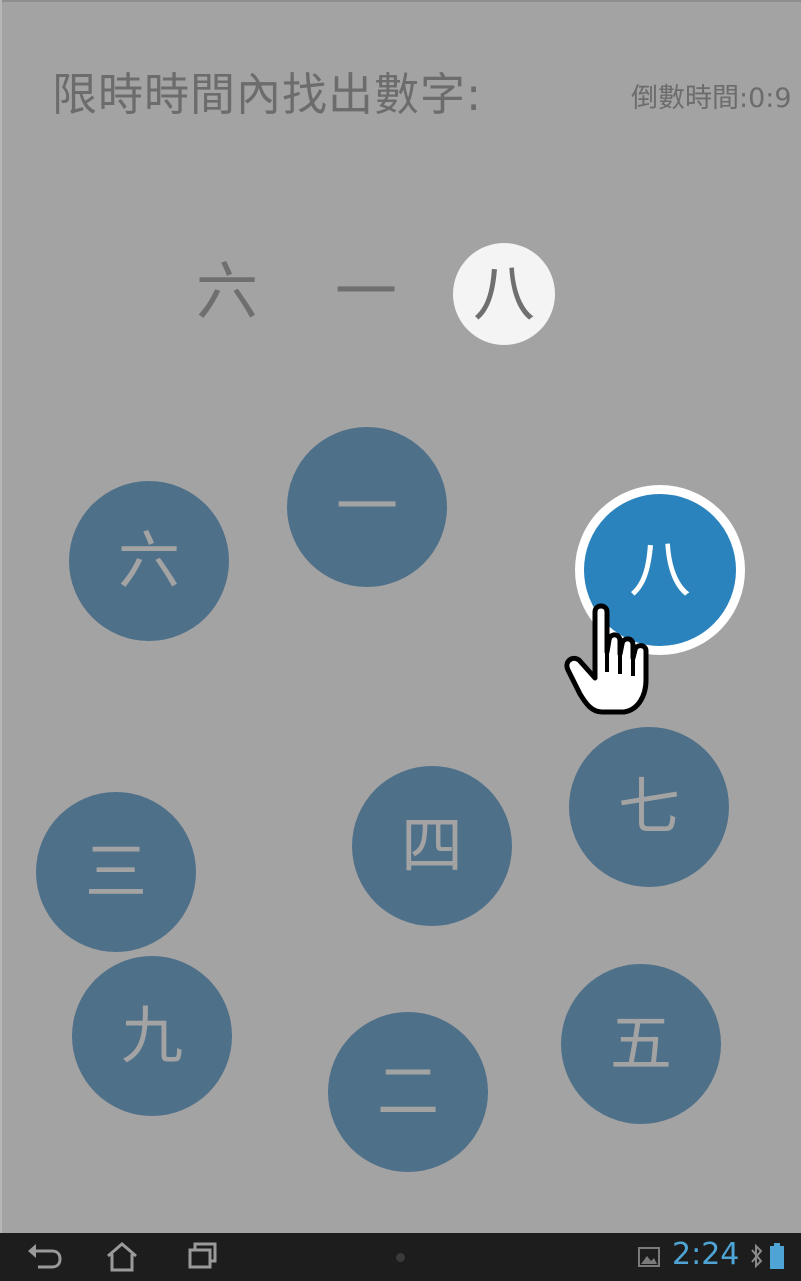  Describe the element at coordinates (706, 1254) in the screenshot. I see `status-clock: 2:24` at that location.